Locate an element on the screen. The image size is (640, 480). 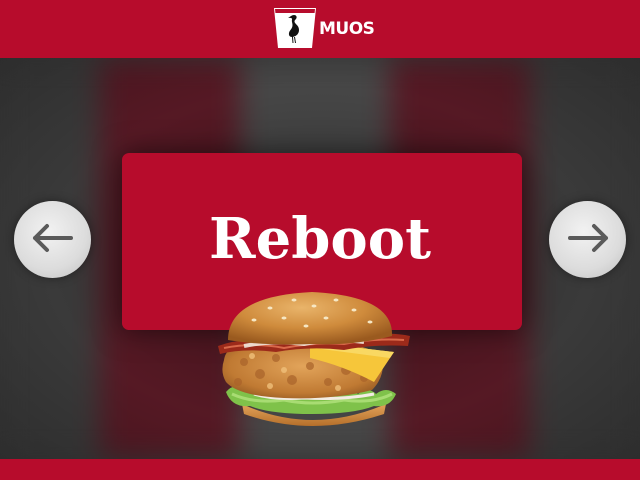
brand-logo: MUOS is located at coordinates (323, 28).